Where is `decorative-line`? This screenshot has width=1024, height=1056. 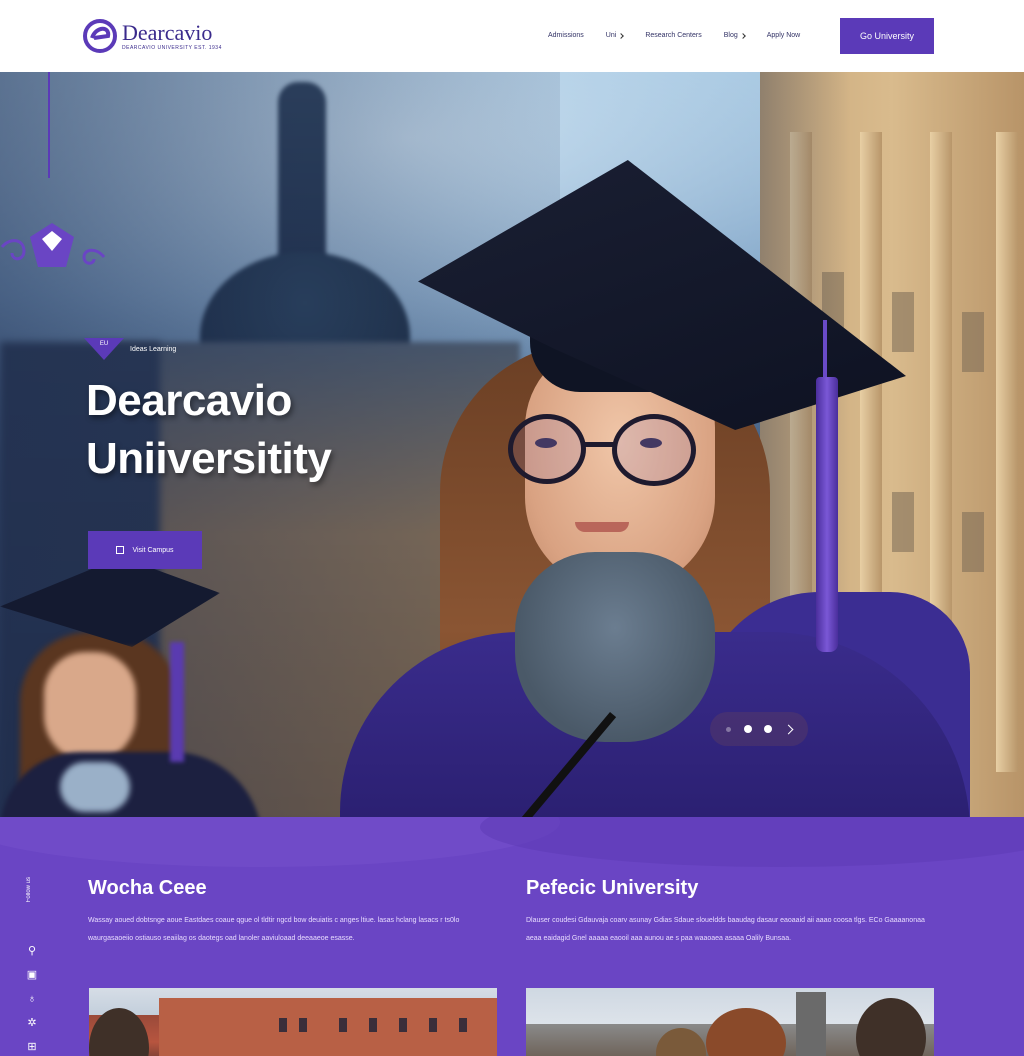
decorative-line is located at coordinates (49, 125).